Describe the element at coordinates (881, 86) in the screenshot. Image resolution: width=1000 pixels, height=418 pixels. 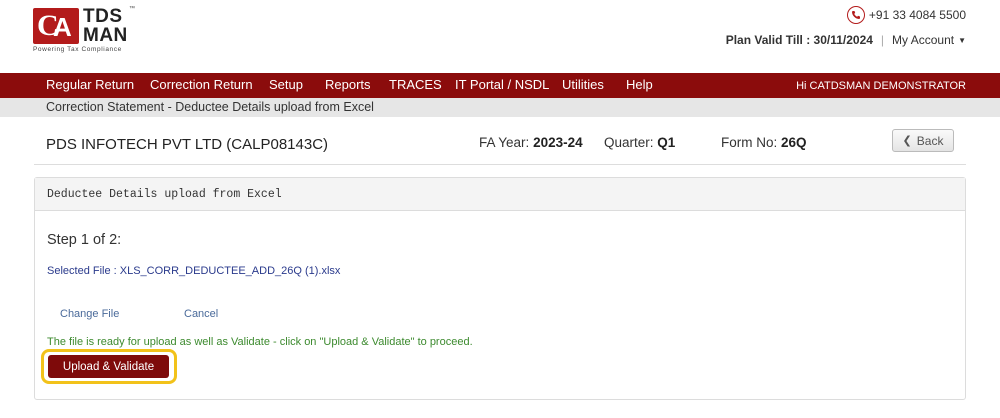
I see `user-greeting: Hi CATDSMAN DEMONSTRATOR` at that location.